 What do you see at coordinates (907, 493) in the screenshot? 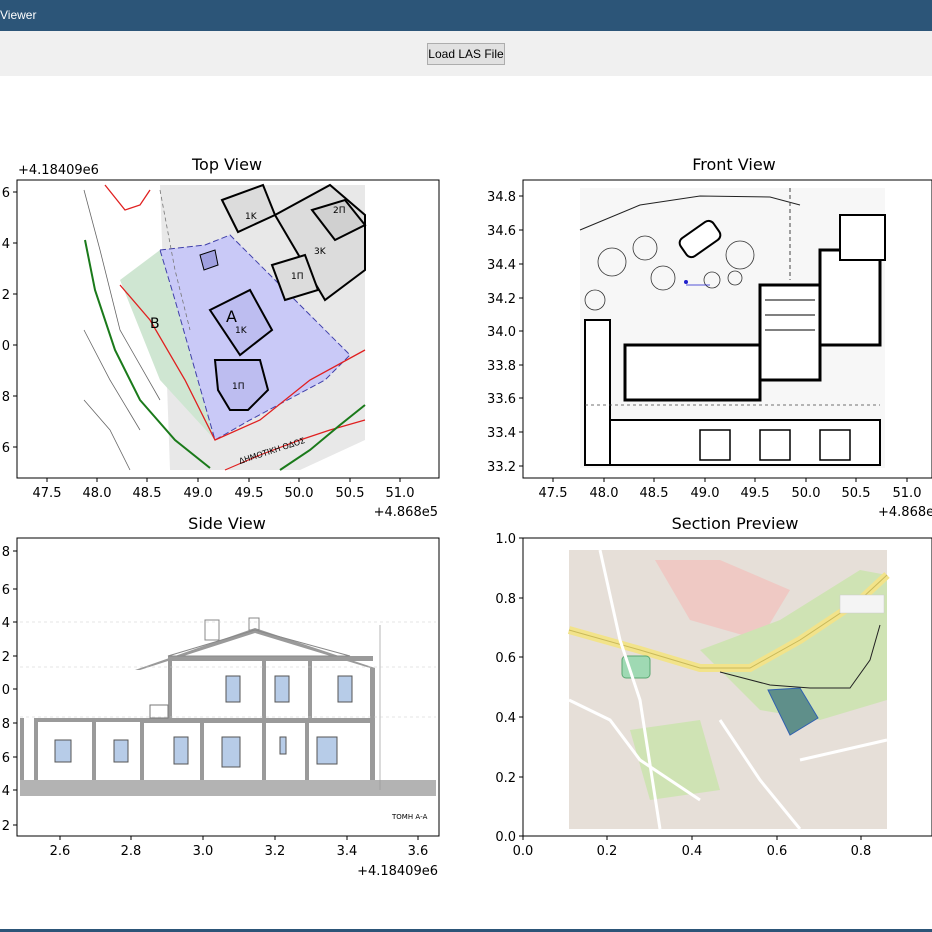
I see `front-view-x-tick-label: 51.0` at bounding box center [907, 493].